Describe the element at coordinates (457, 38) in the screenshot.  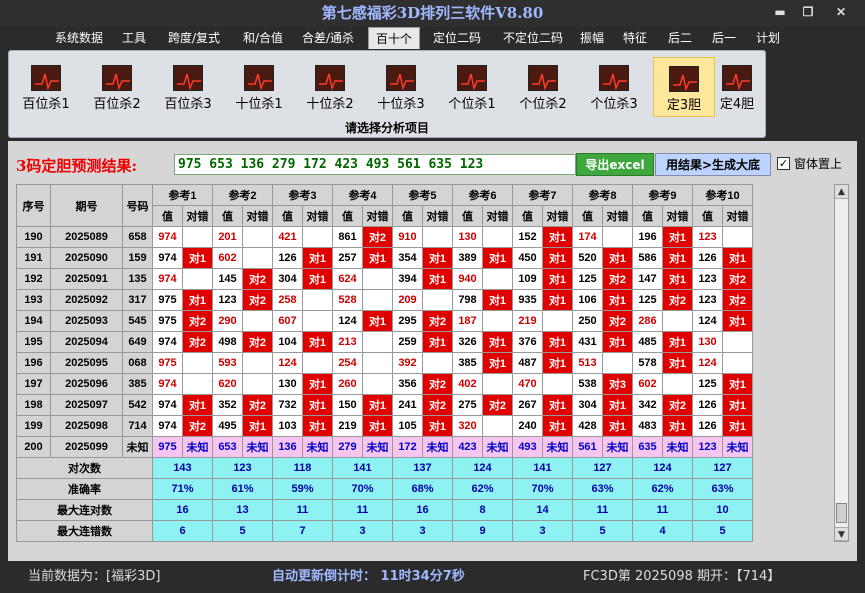
I see `menu-item: 定位二码` at that location.